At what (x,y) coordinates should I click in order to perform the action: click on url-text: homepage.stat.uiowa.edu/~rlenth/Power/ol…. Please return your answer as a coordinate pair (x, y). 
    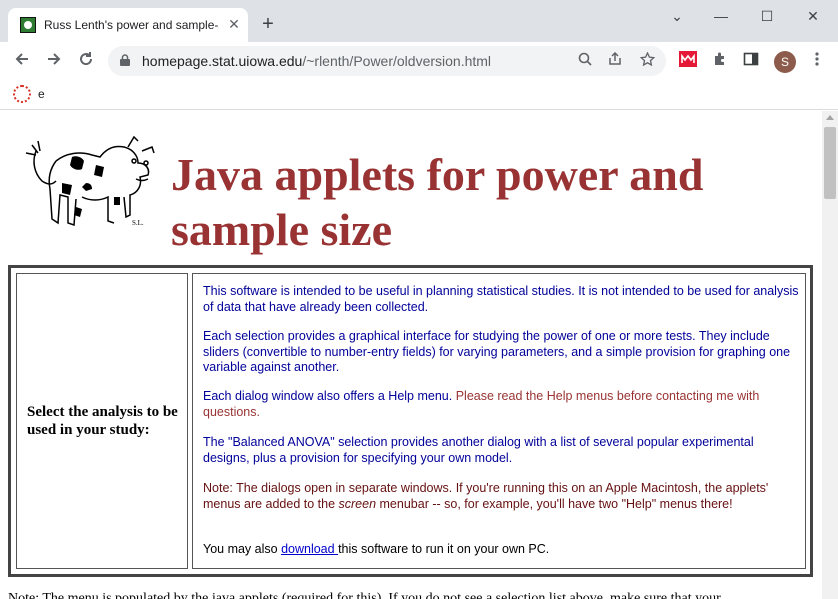
    Looking at the image, I should click on (317, 61).